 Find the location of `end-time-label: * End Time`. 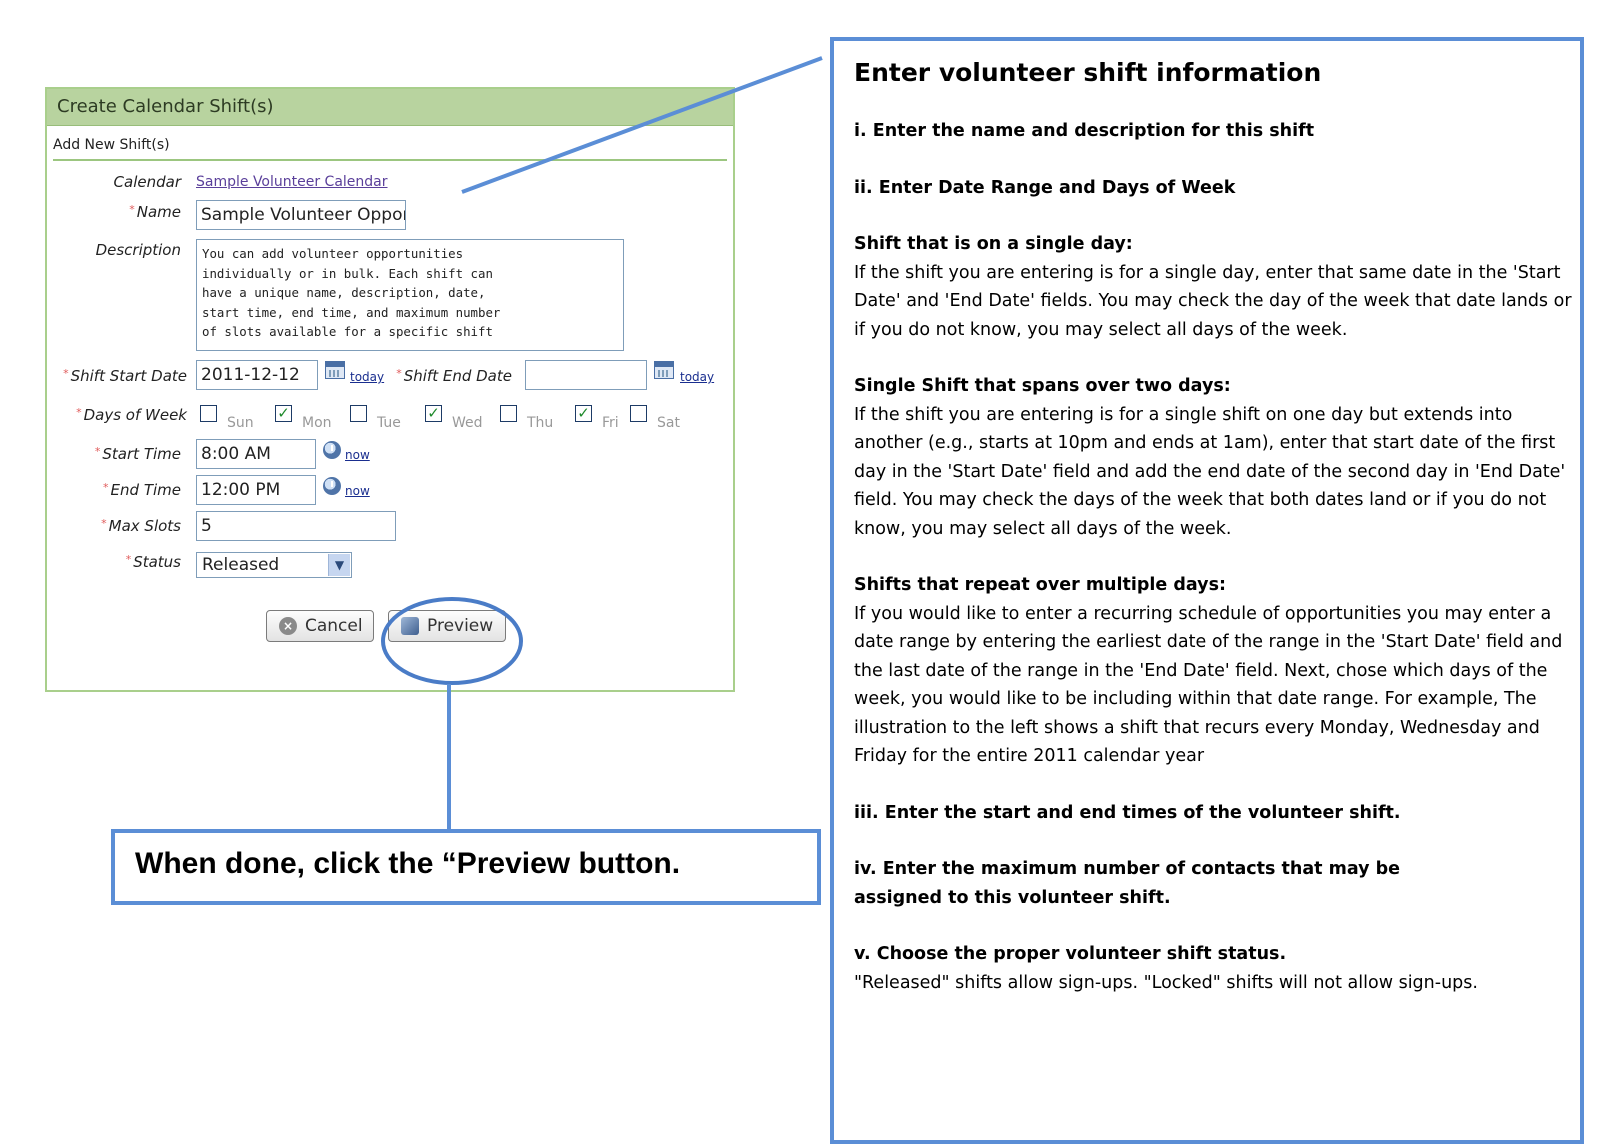

end-time-label: * End Time is located at coordinates (142, 490).